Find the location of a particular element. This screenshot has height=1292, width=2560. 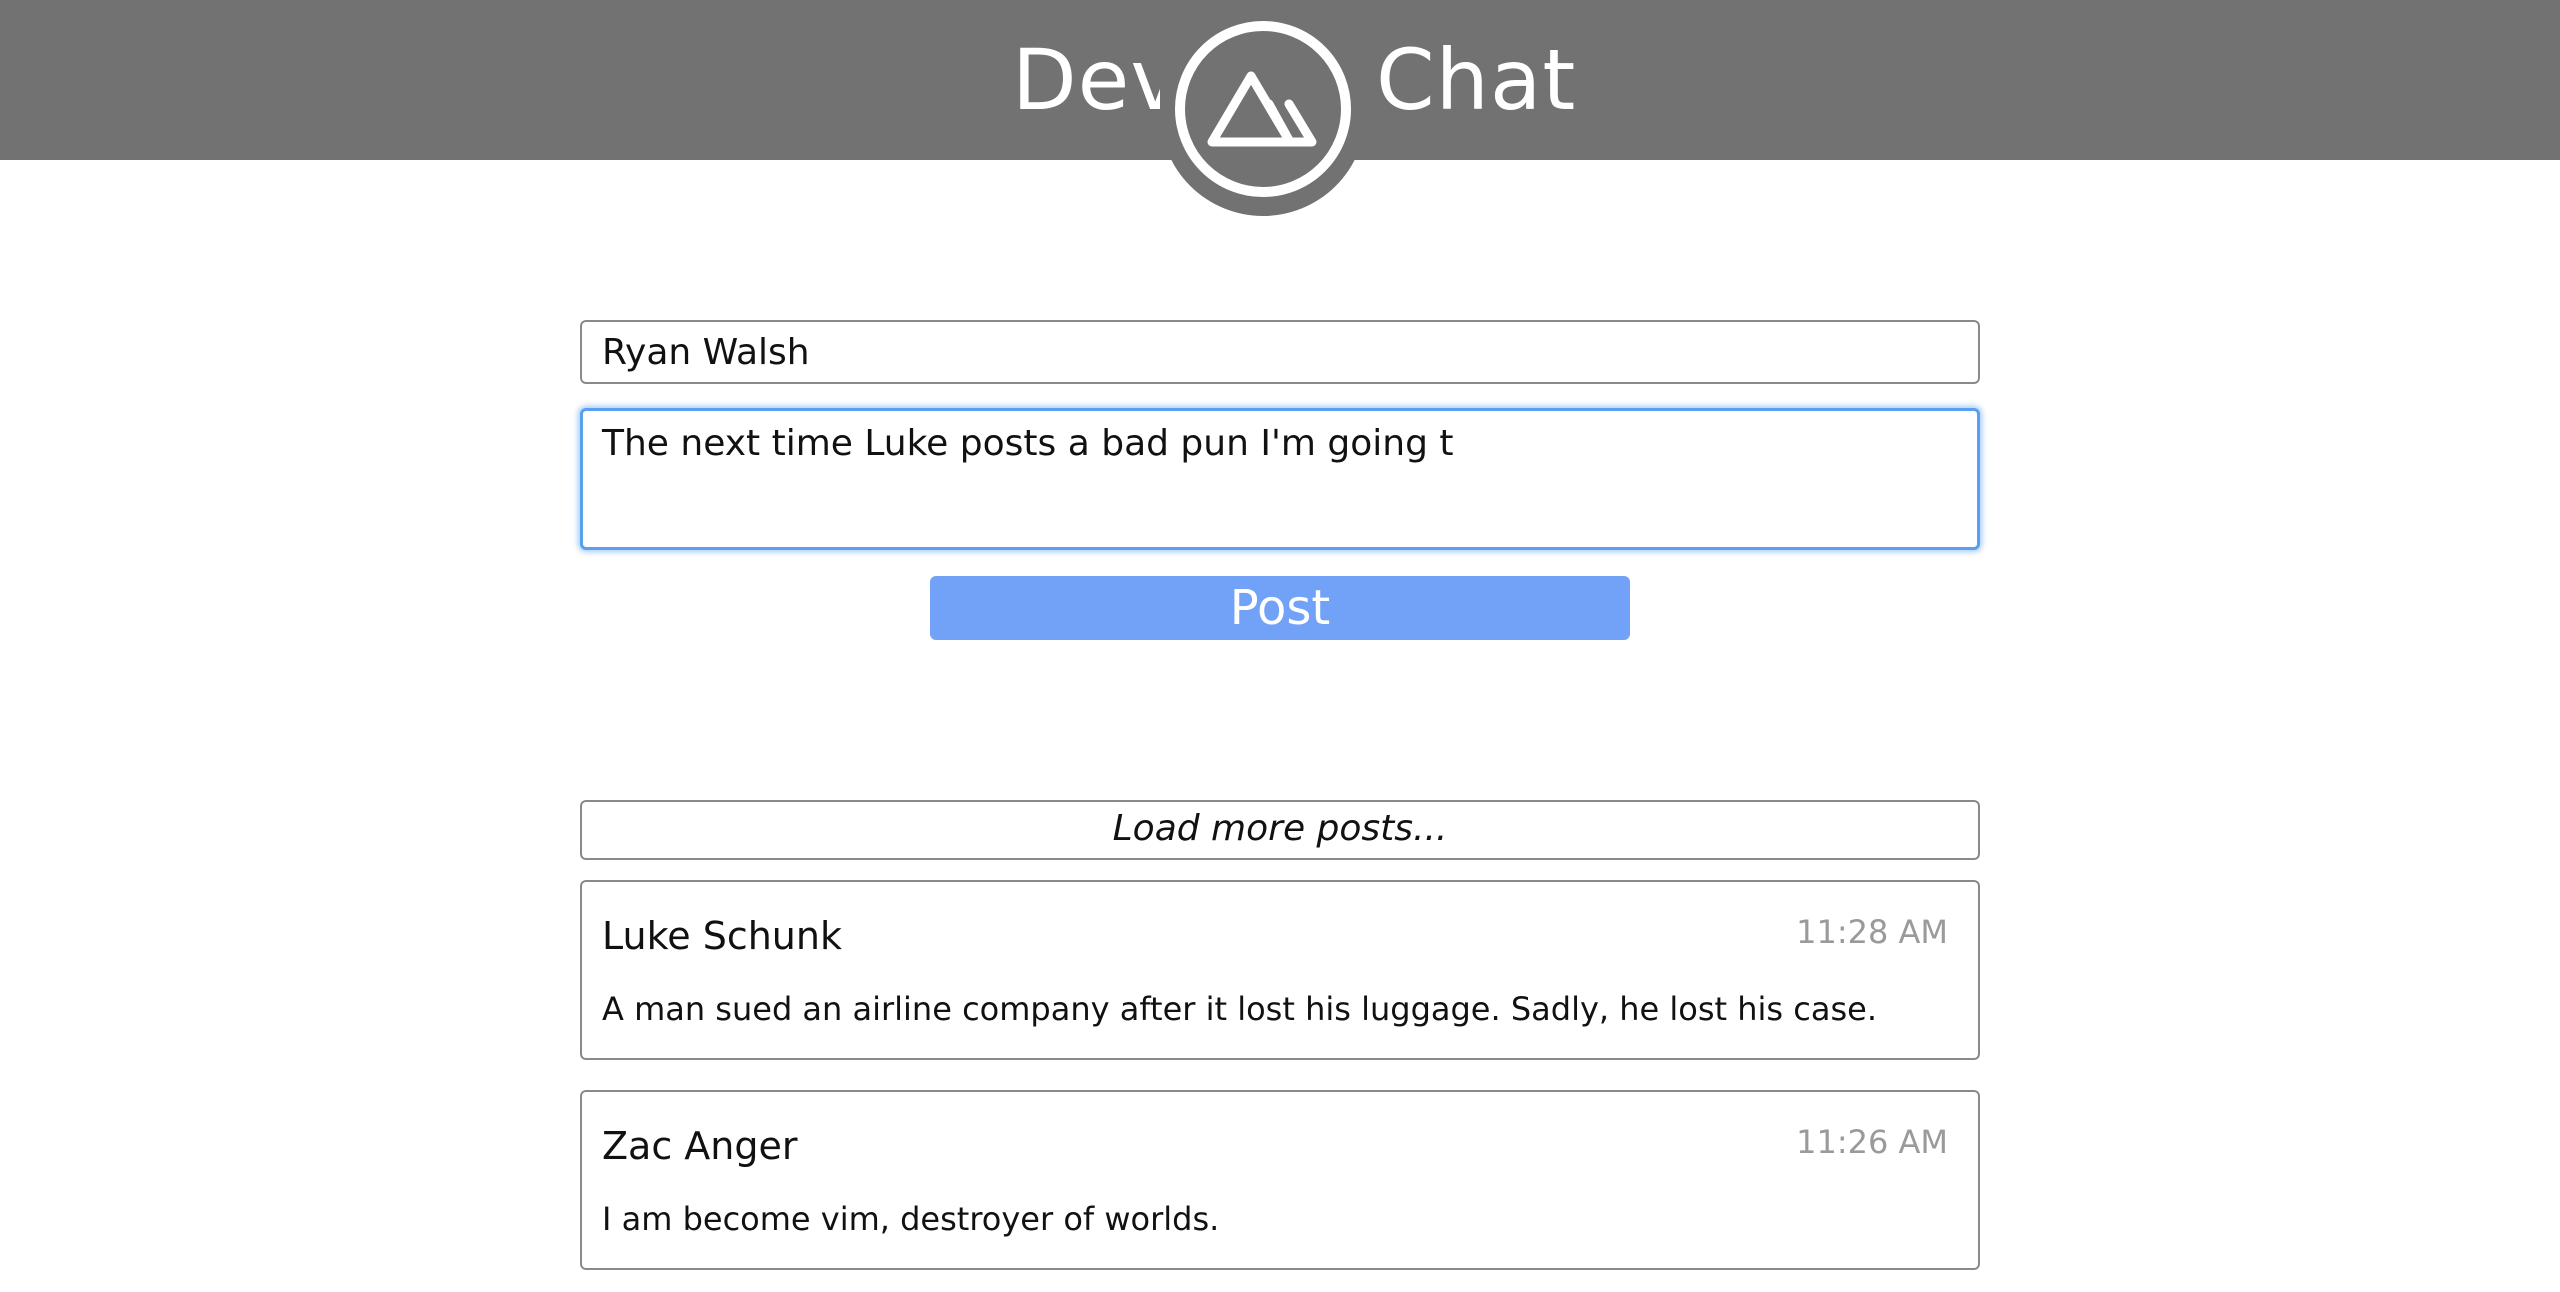

post-text: I am become vim, destroyer of worlds. is located at coordinates (911, 1219).